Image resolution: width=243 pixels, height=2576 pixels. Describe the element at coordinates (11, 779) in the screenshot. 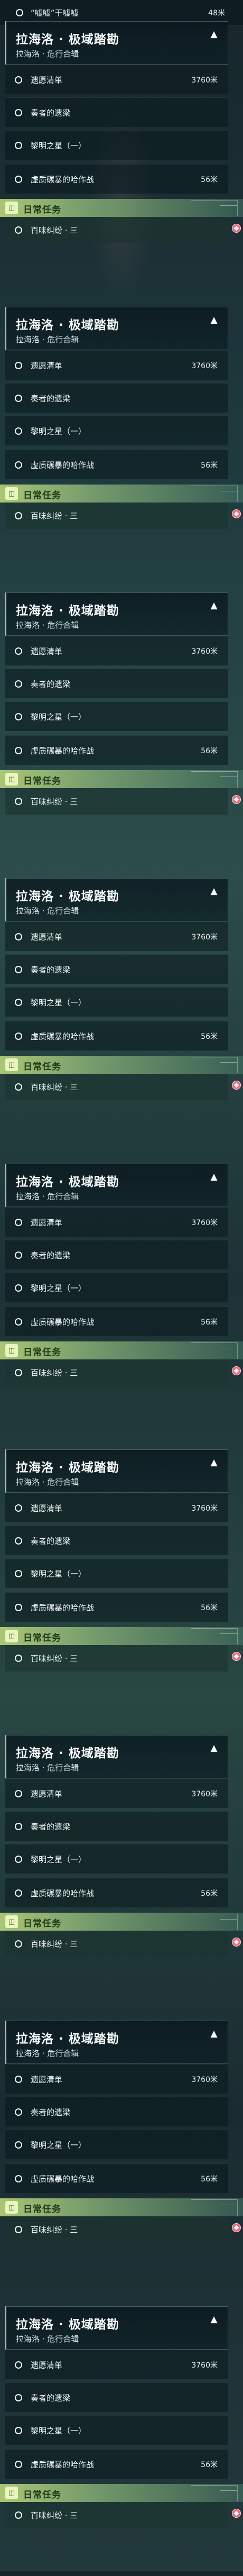

I see `daily-task-icon: ◫` at that location.